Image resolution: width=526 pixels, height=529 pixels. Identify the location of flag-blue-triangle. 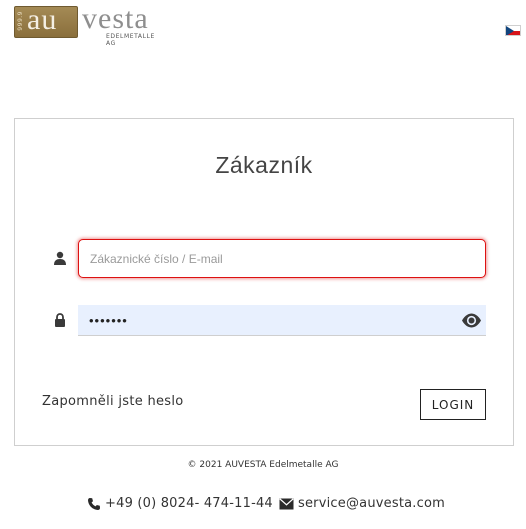
(510, 30).